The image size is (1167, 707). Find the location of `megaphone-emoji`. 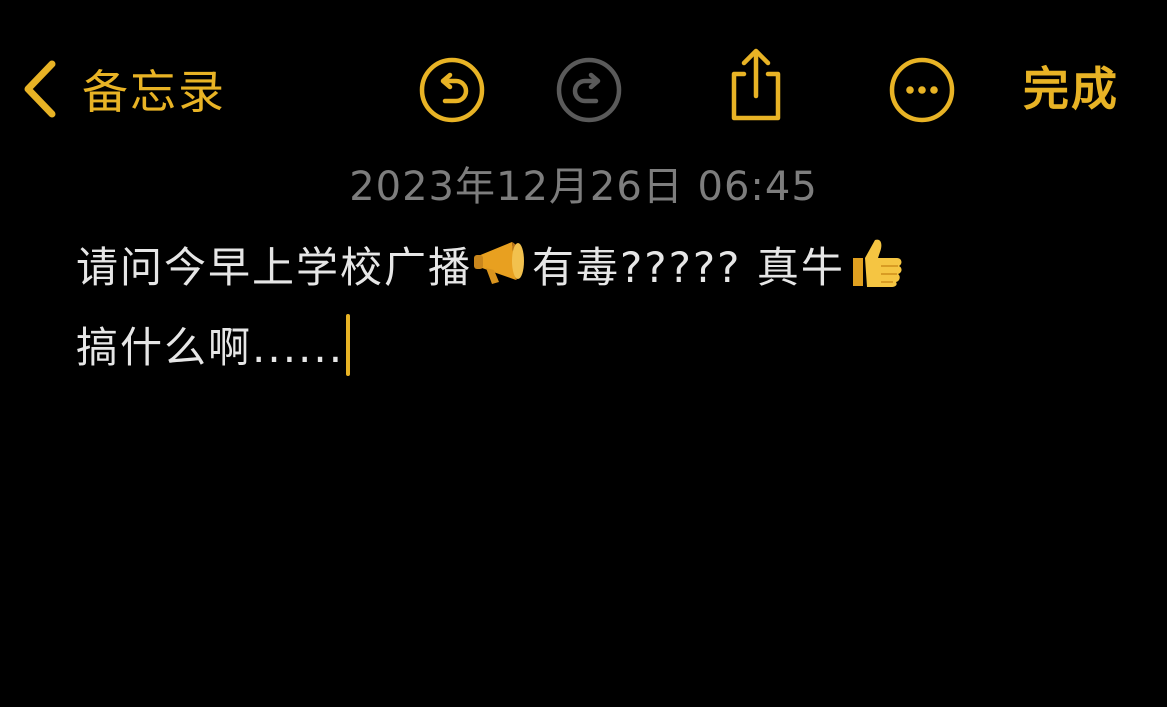

megaphone-emoji is located at coordinates (502, 260).